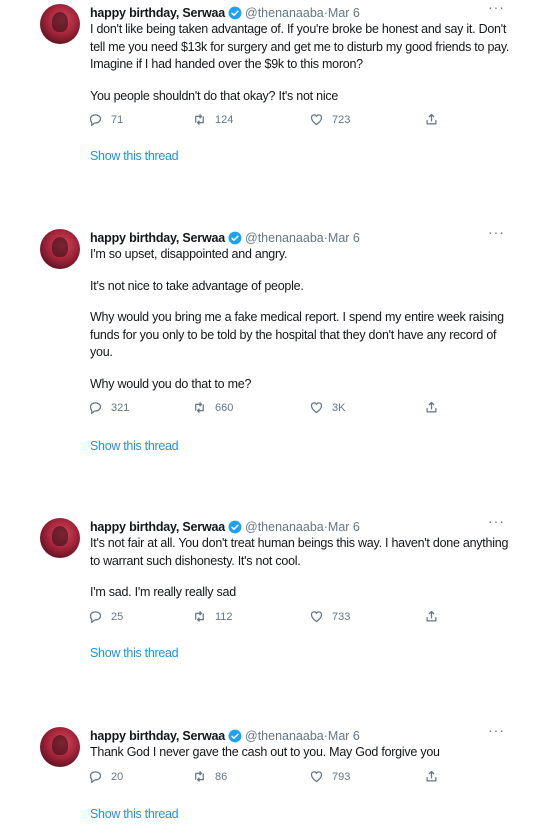  What do you see at coordinates (108, 407) in the screenshot?
I see `reply-button: 321` at bounding box center [108, 407].